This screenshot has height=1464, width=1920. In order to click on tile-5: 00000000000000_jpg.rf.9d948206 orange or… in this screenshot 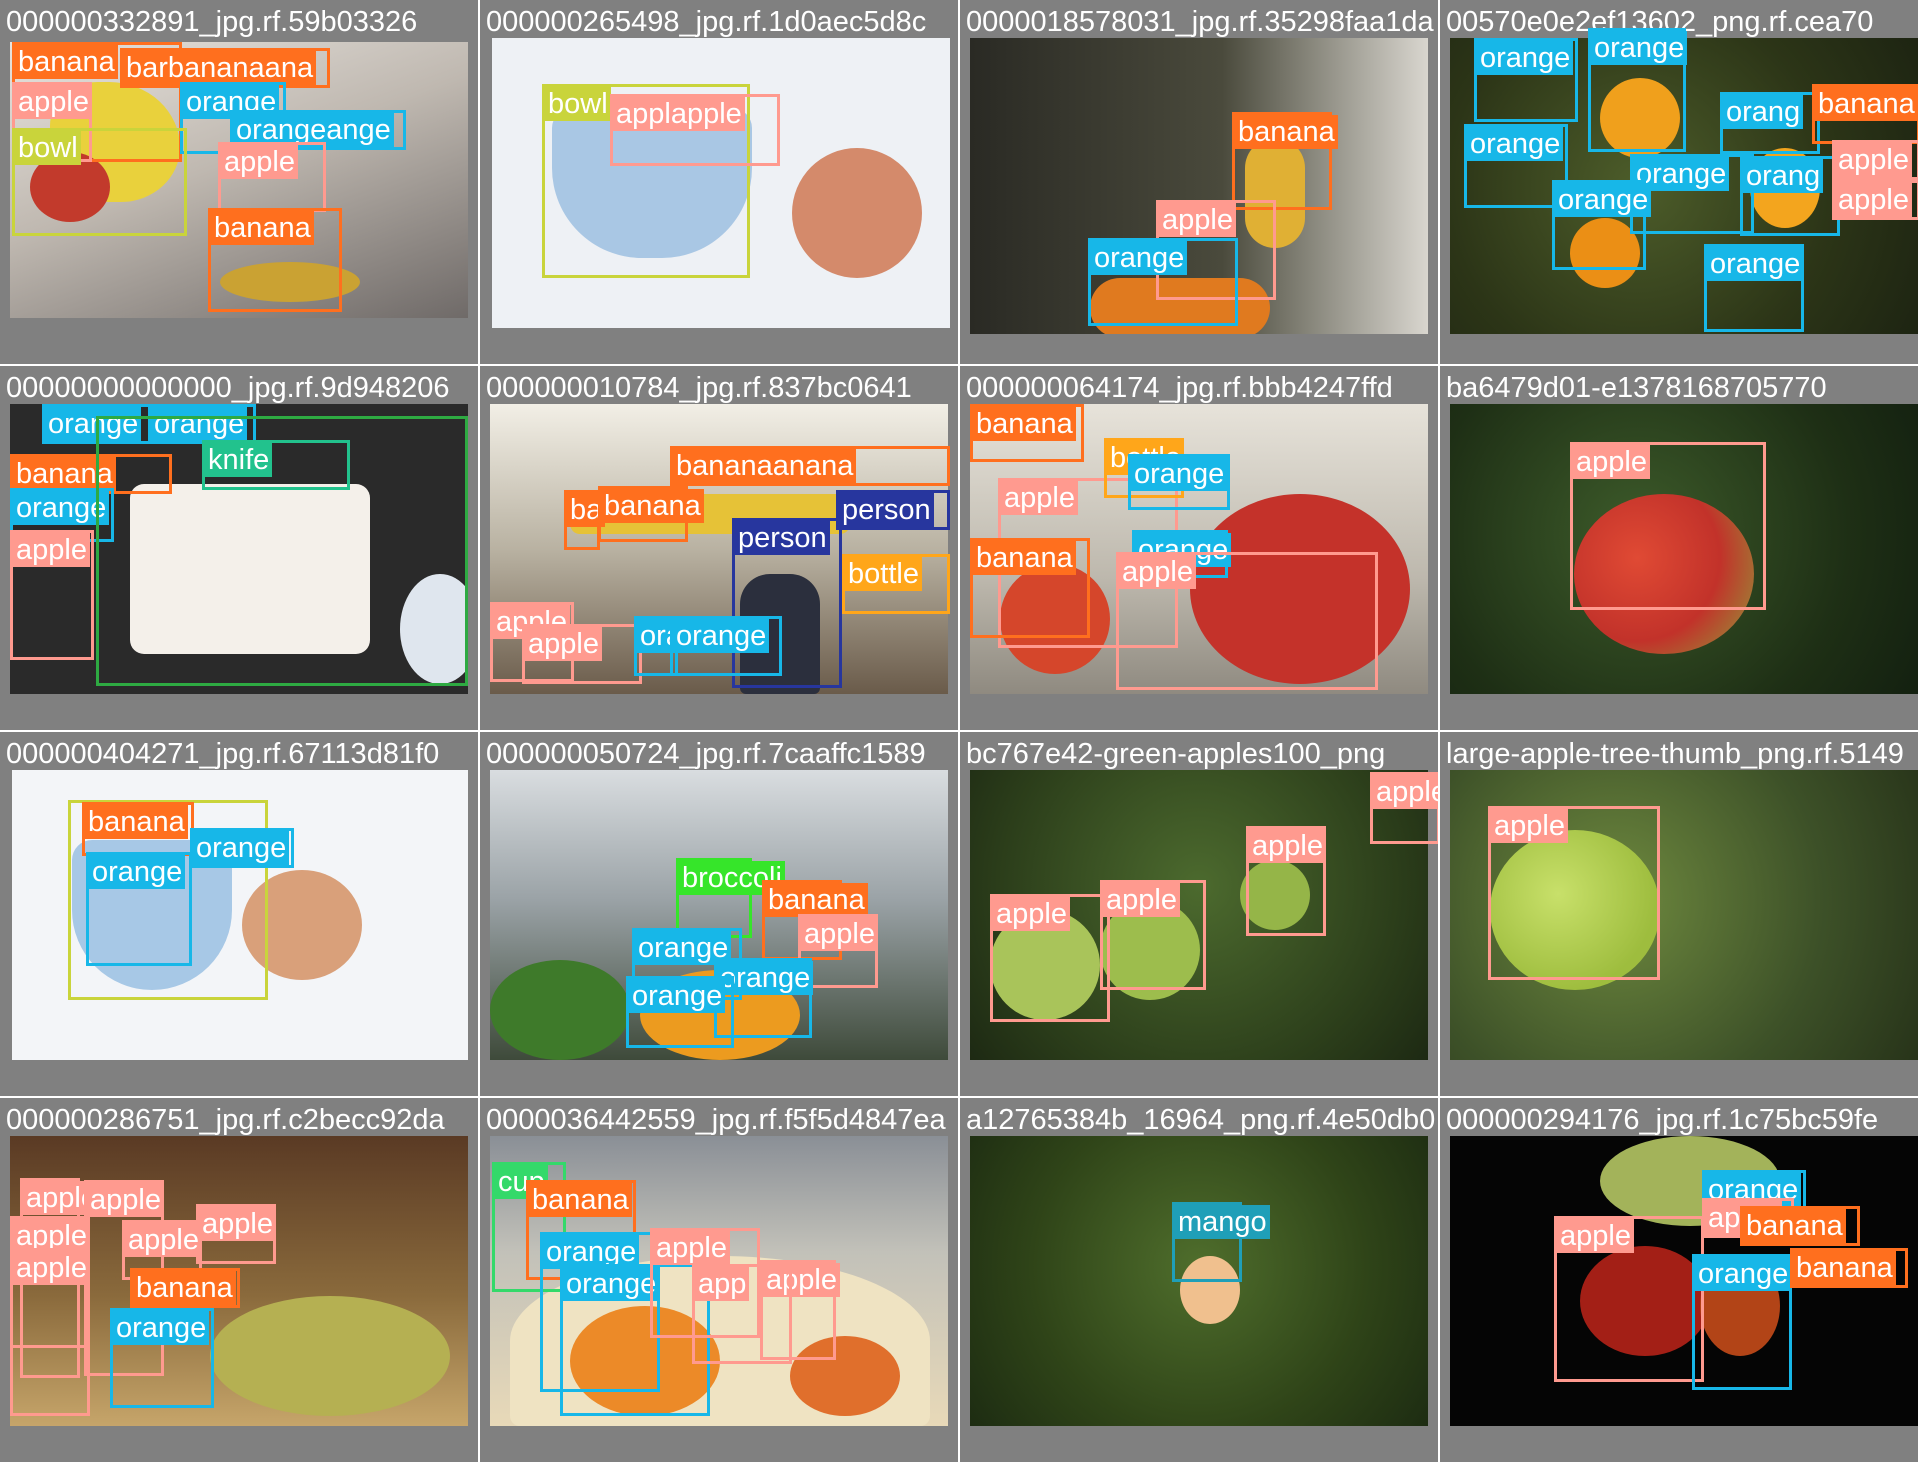, I will do `click(240, 549)`.